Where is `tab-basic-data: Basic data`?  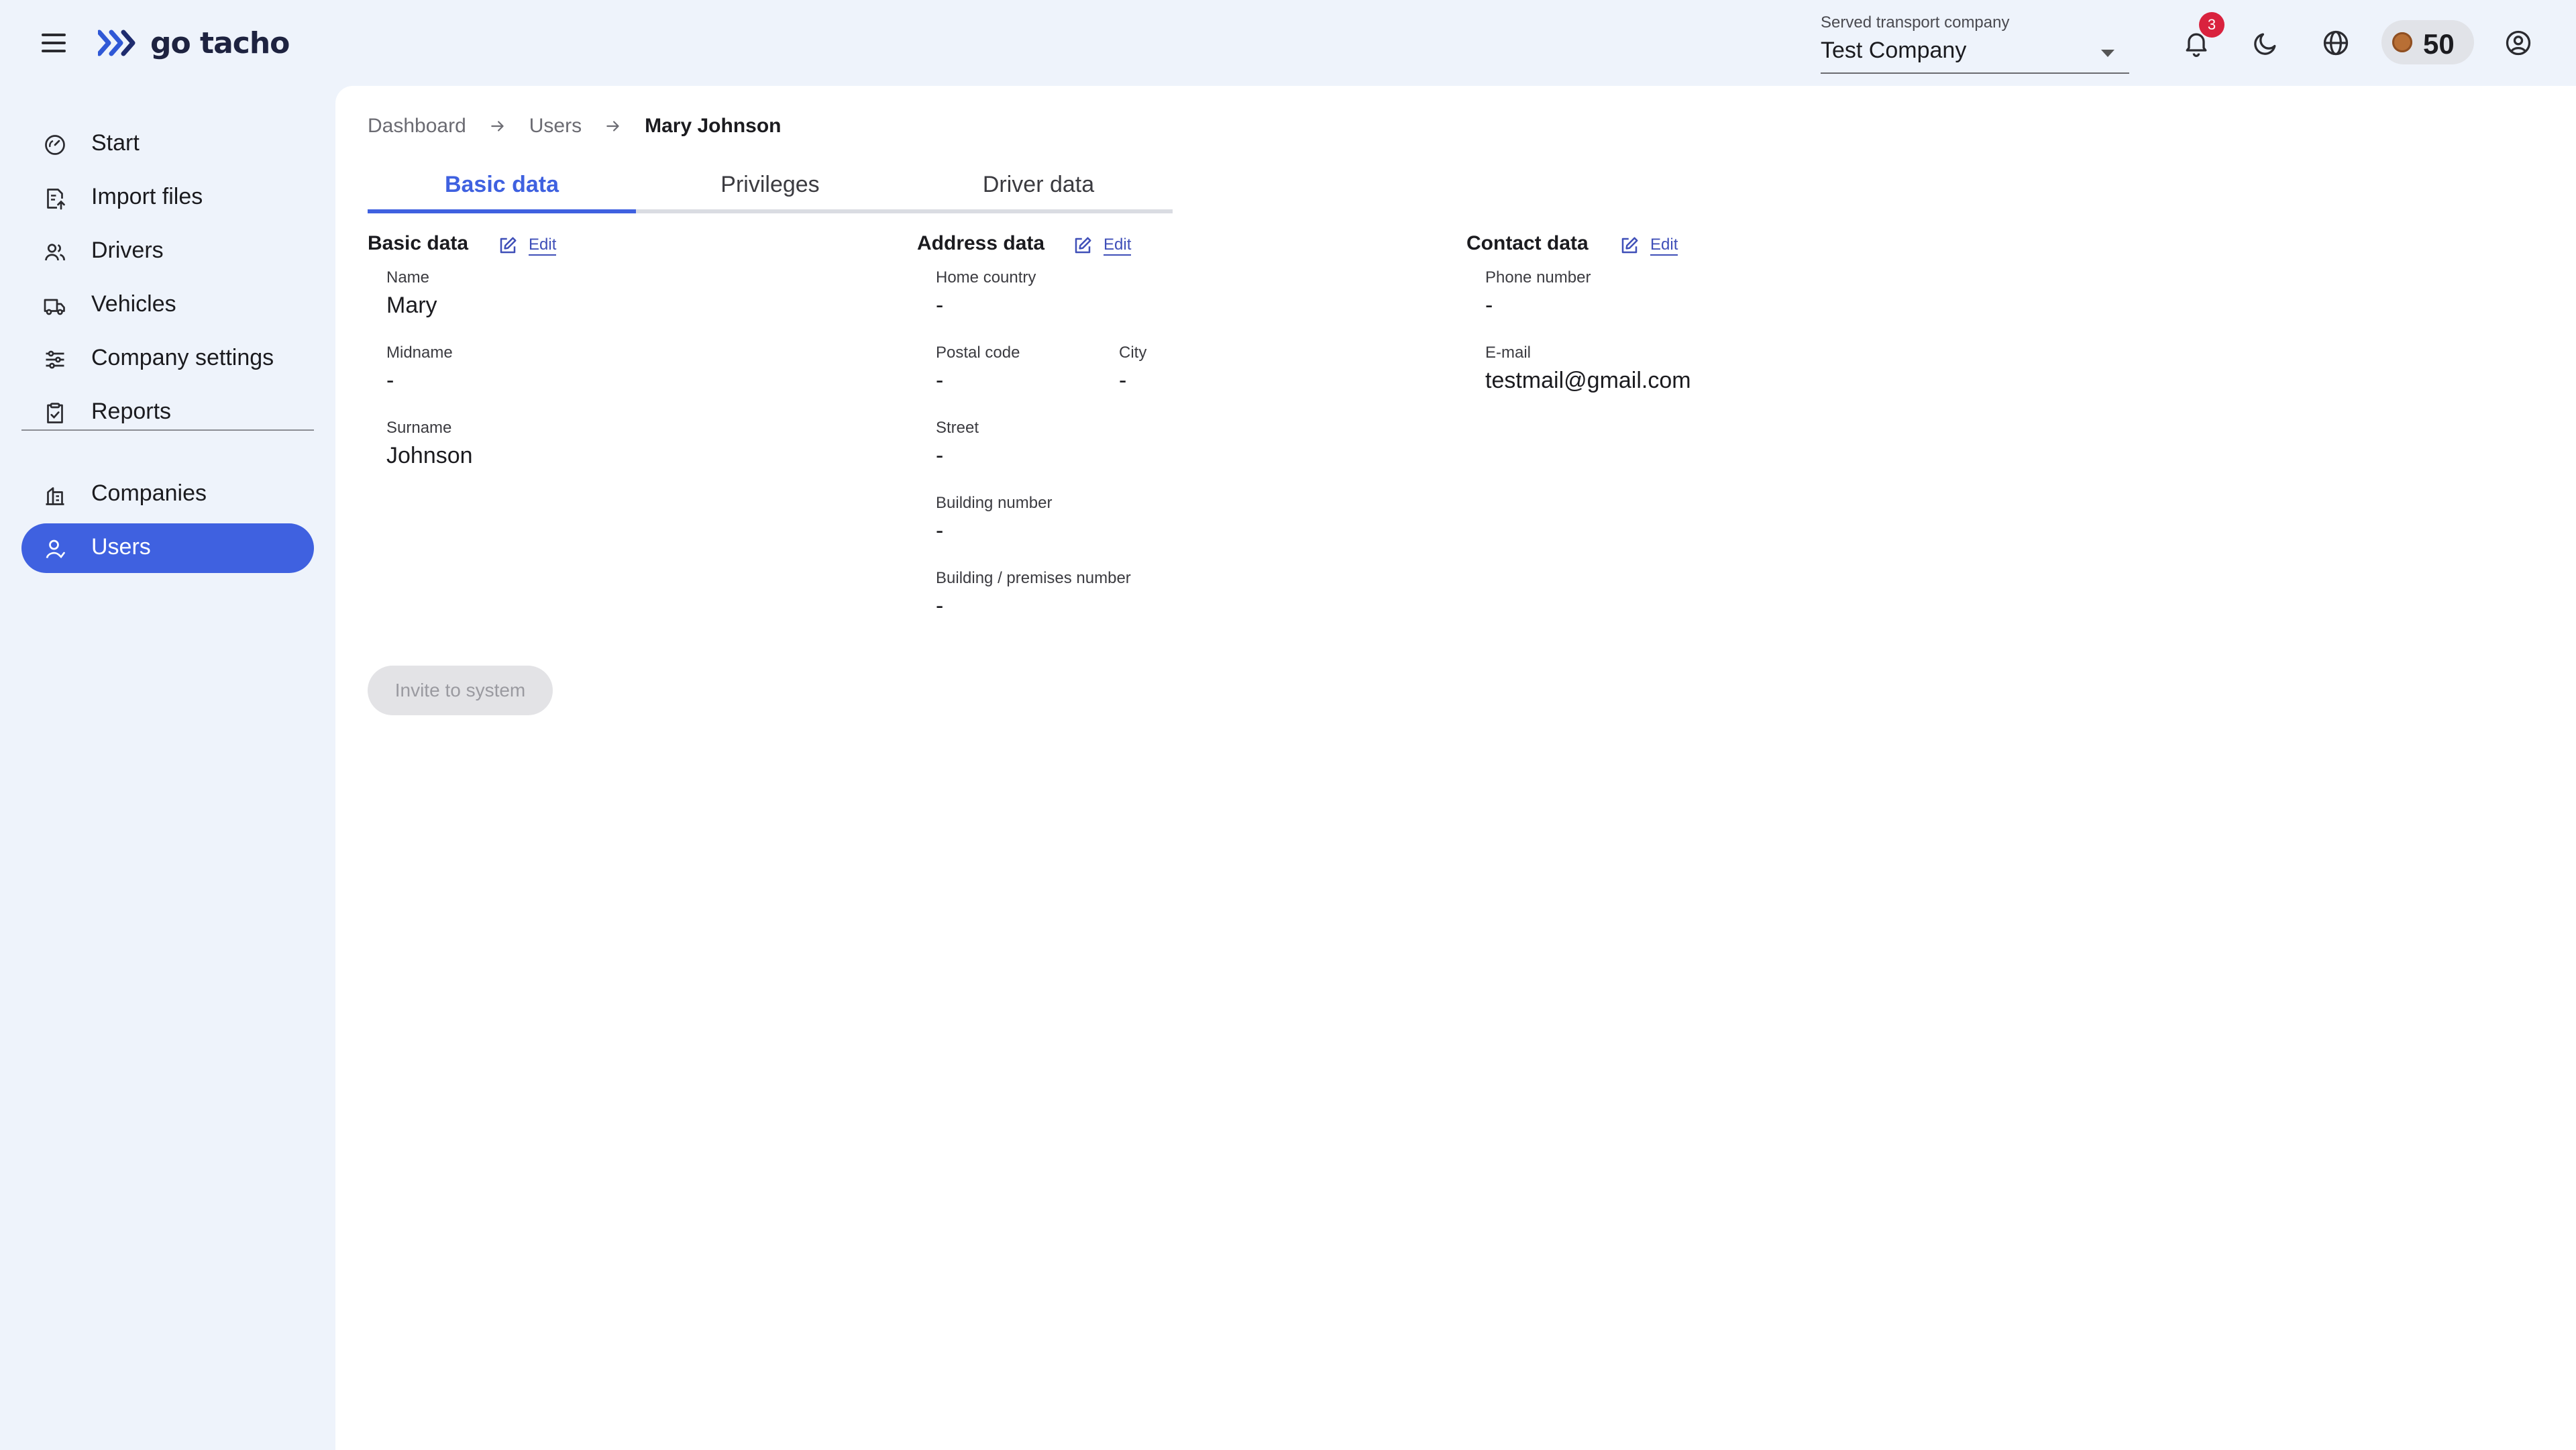 tab-basic-data: Basic data is located at coordinates (502, 184).